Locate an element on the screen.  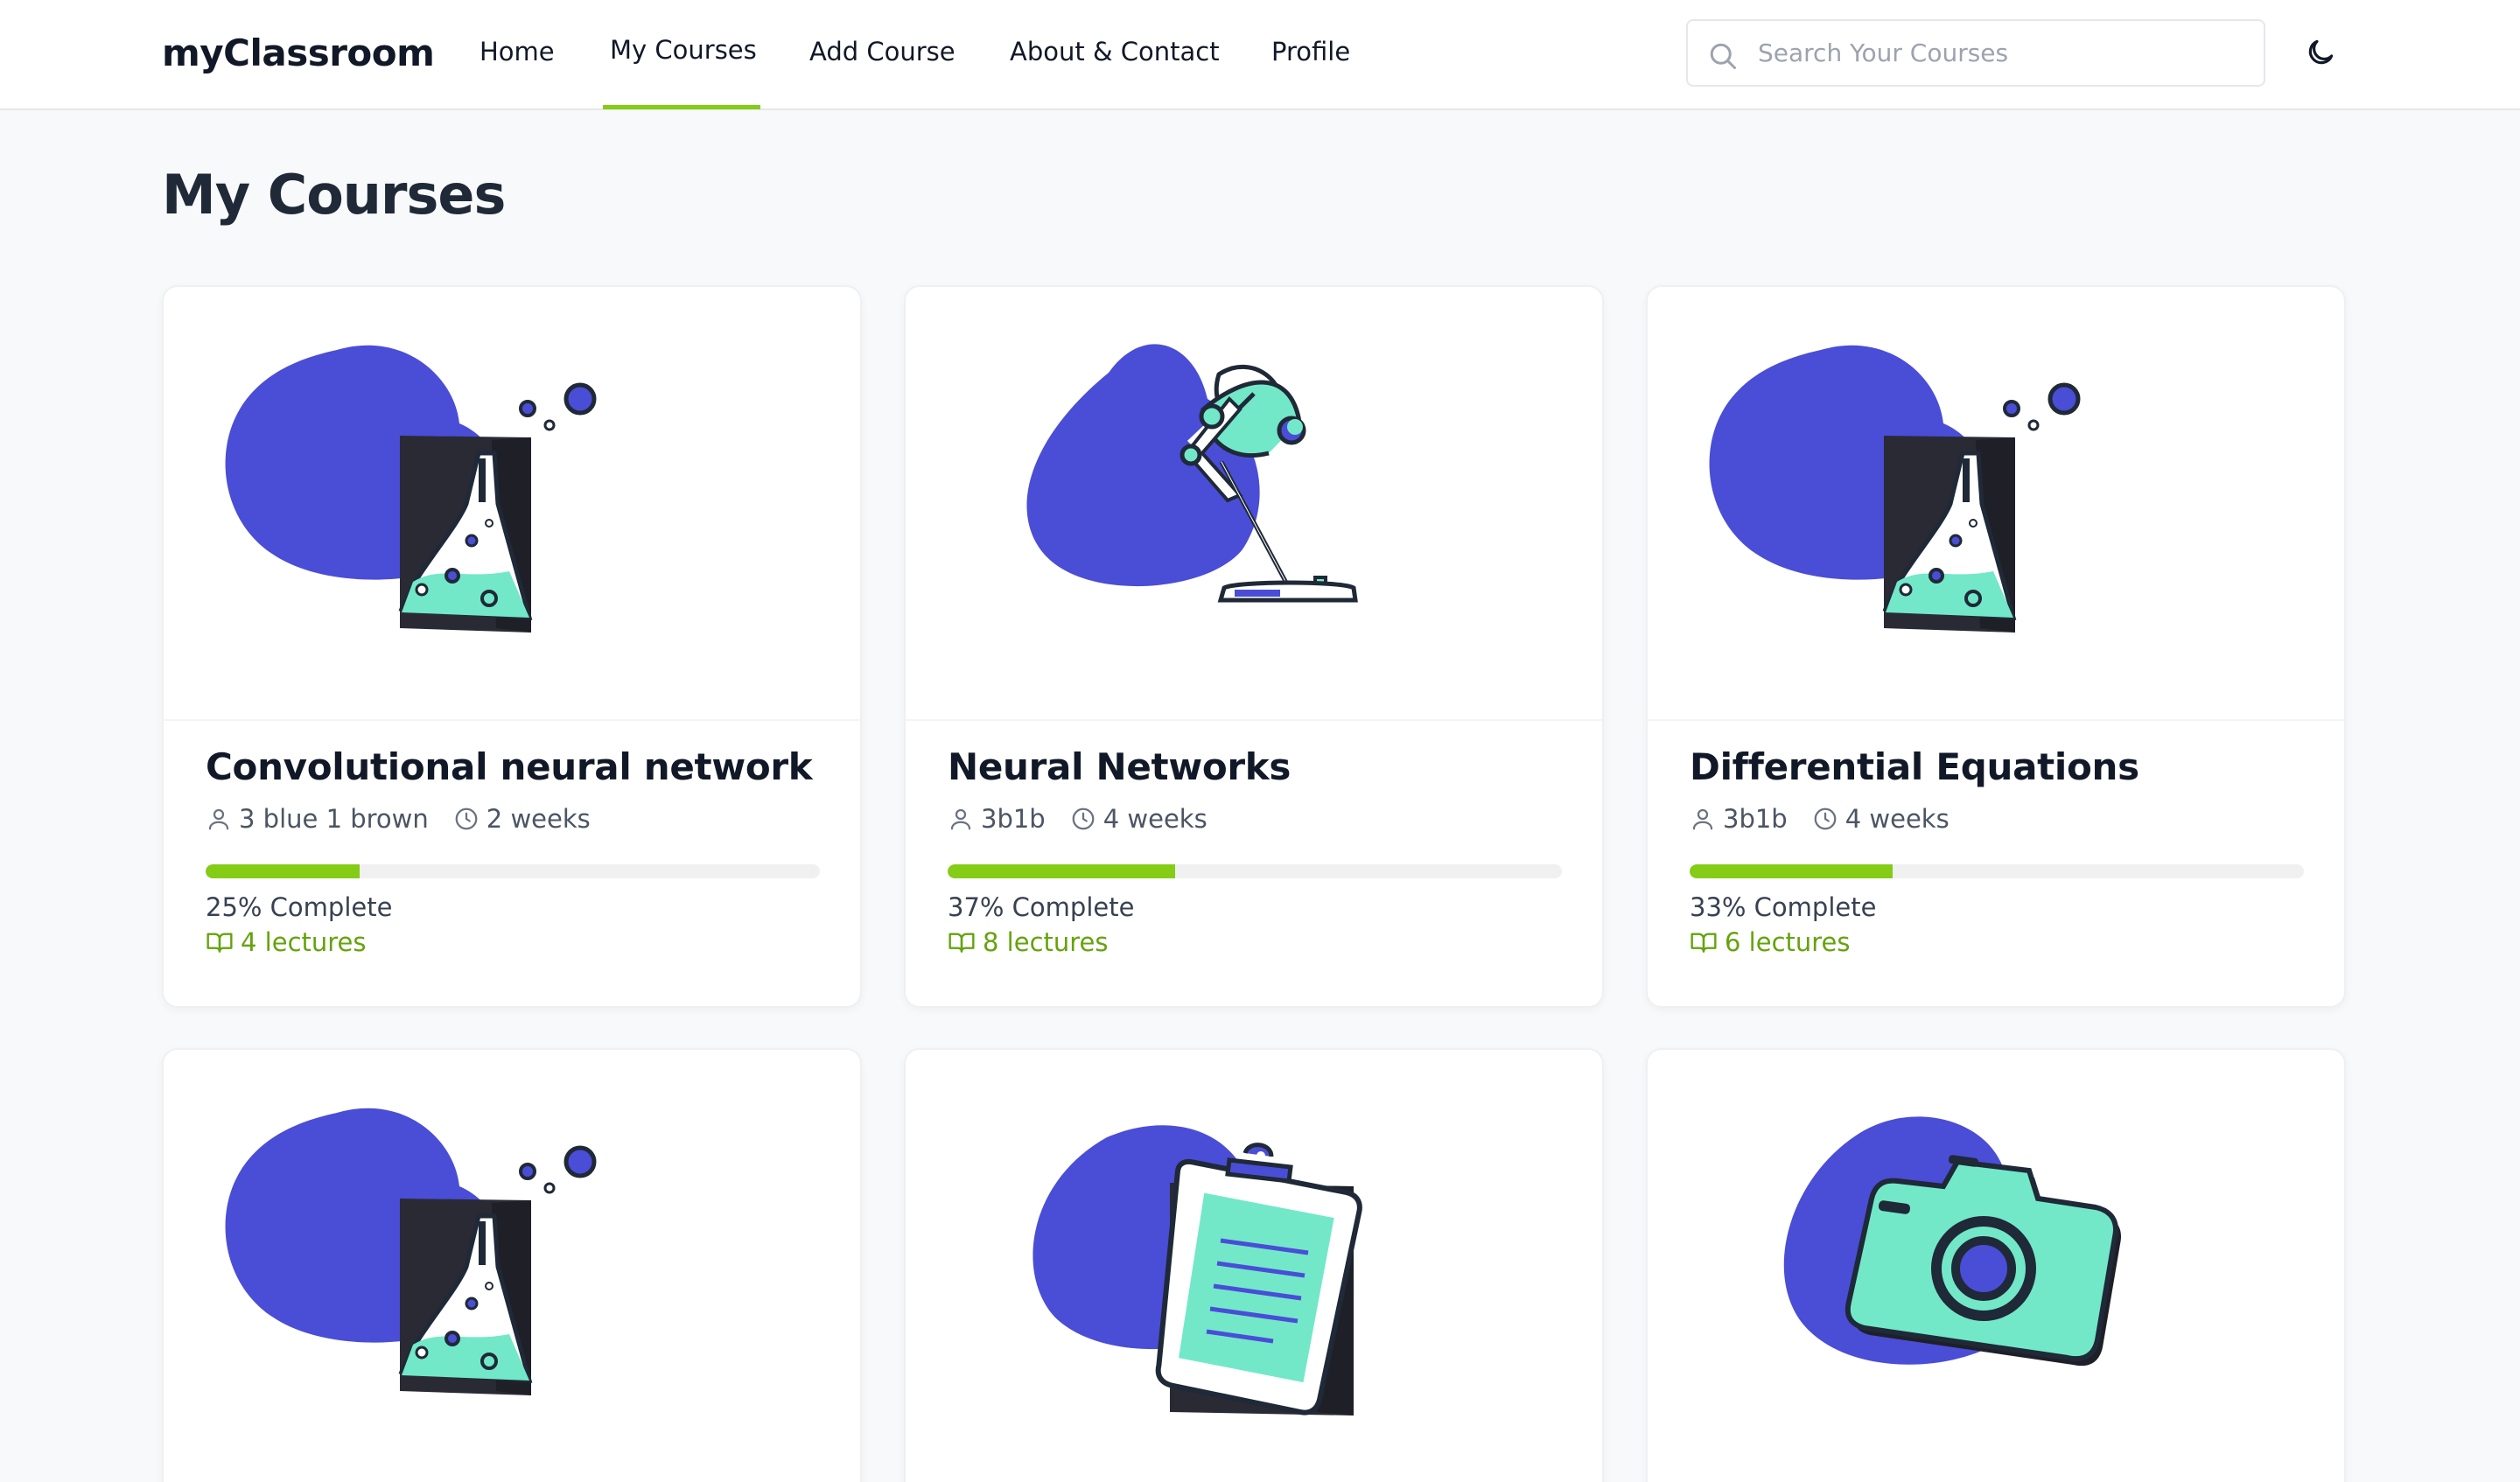
nav-about-contact: About & Contact is located at coordinates (1115, 51).